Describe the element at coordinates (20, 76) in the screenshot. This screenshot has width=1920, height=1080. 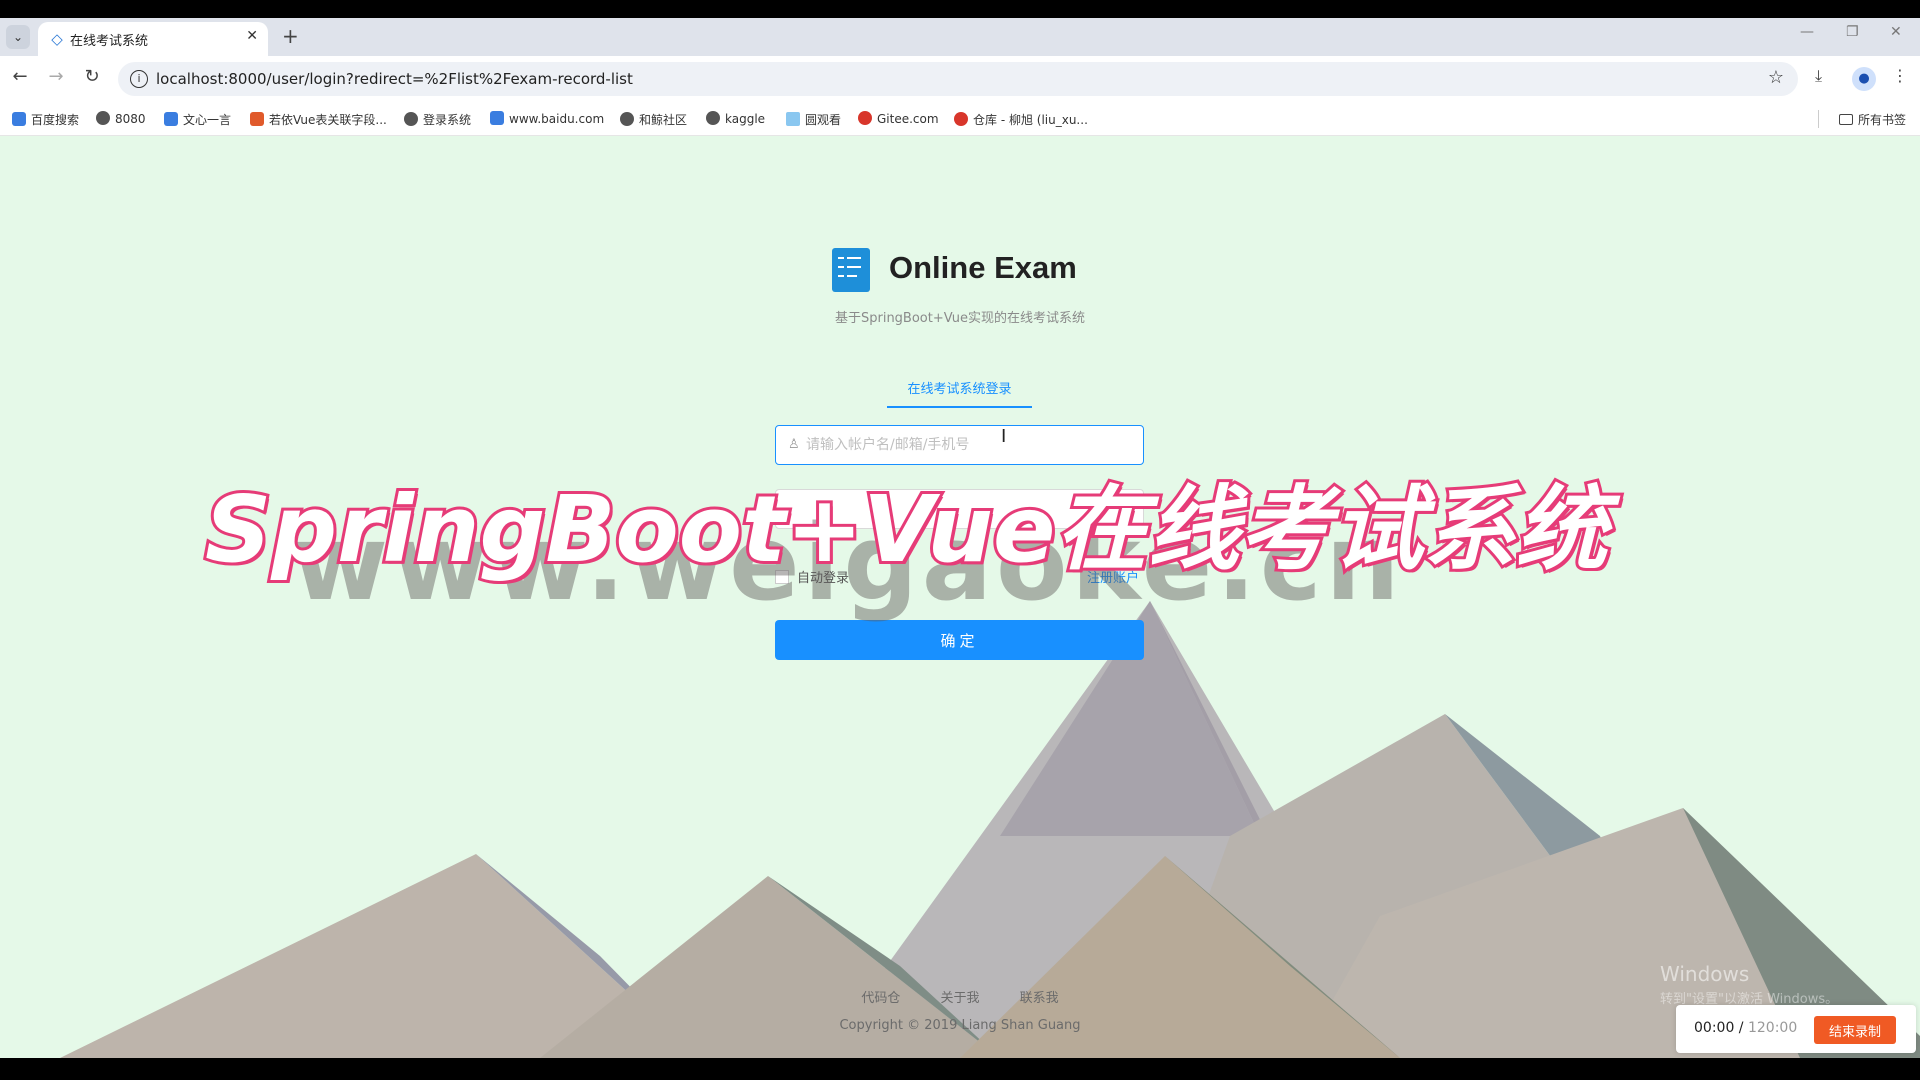
I see `back-arrow-icon: ←` at that location.